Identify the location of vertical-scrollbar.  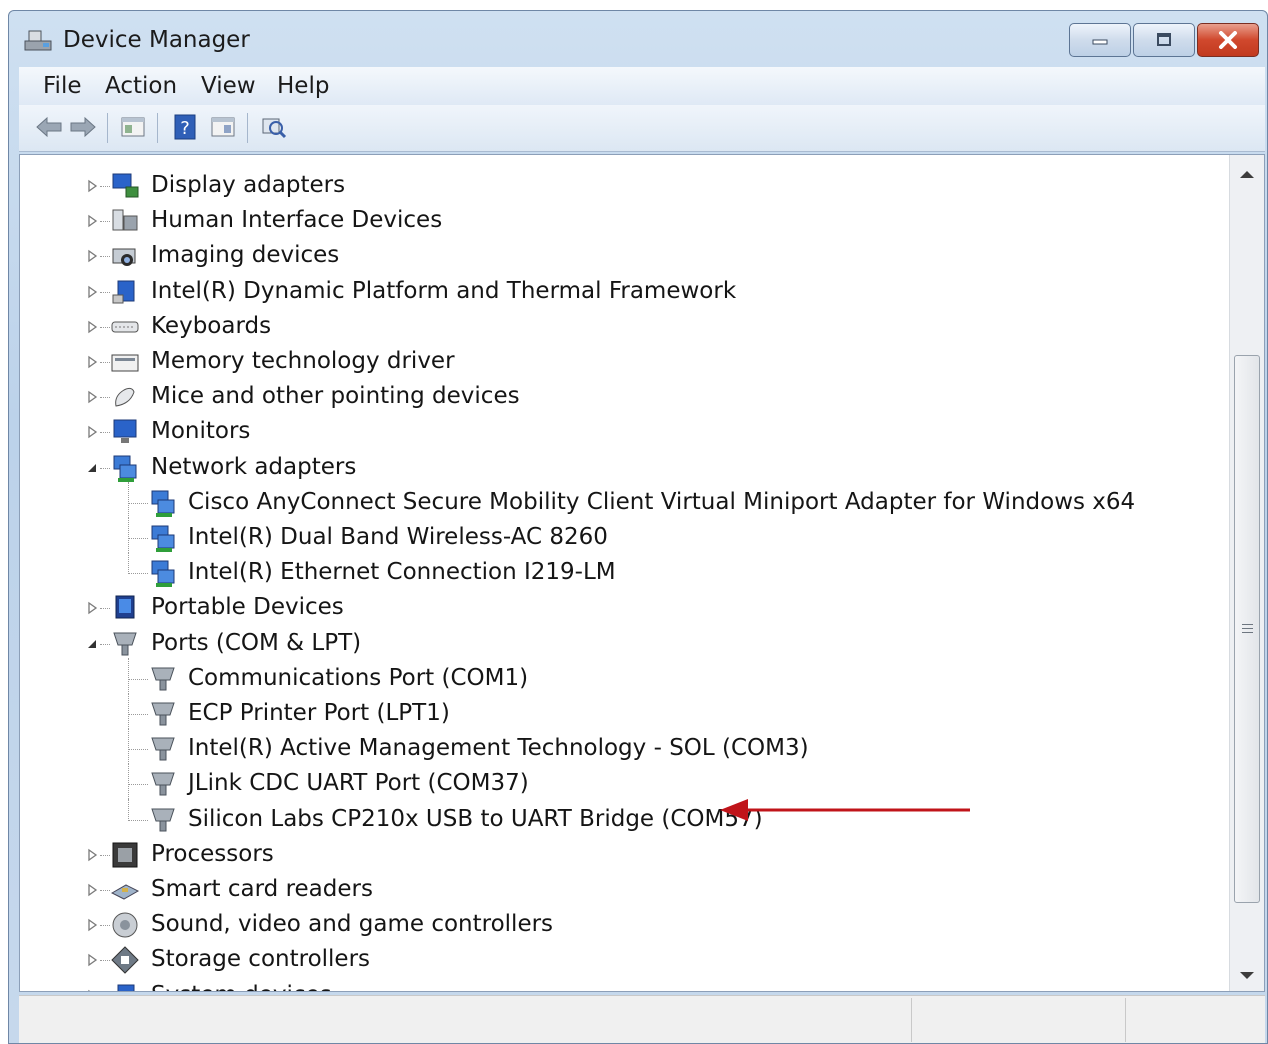
(1246, 573).